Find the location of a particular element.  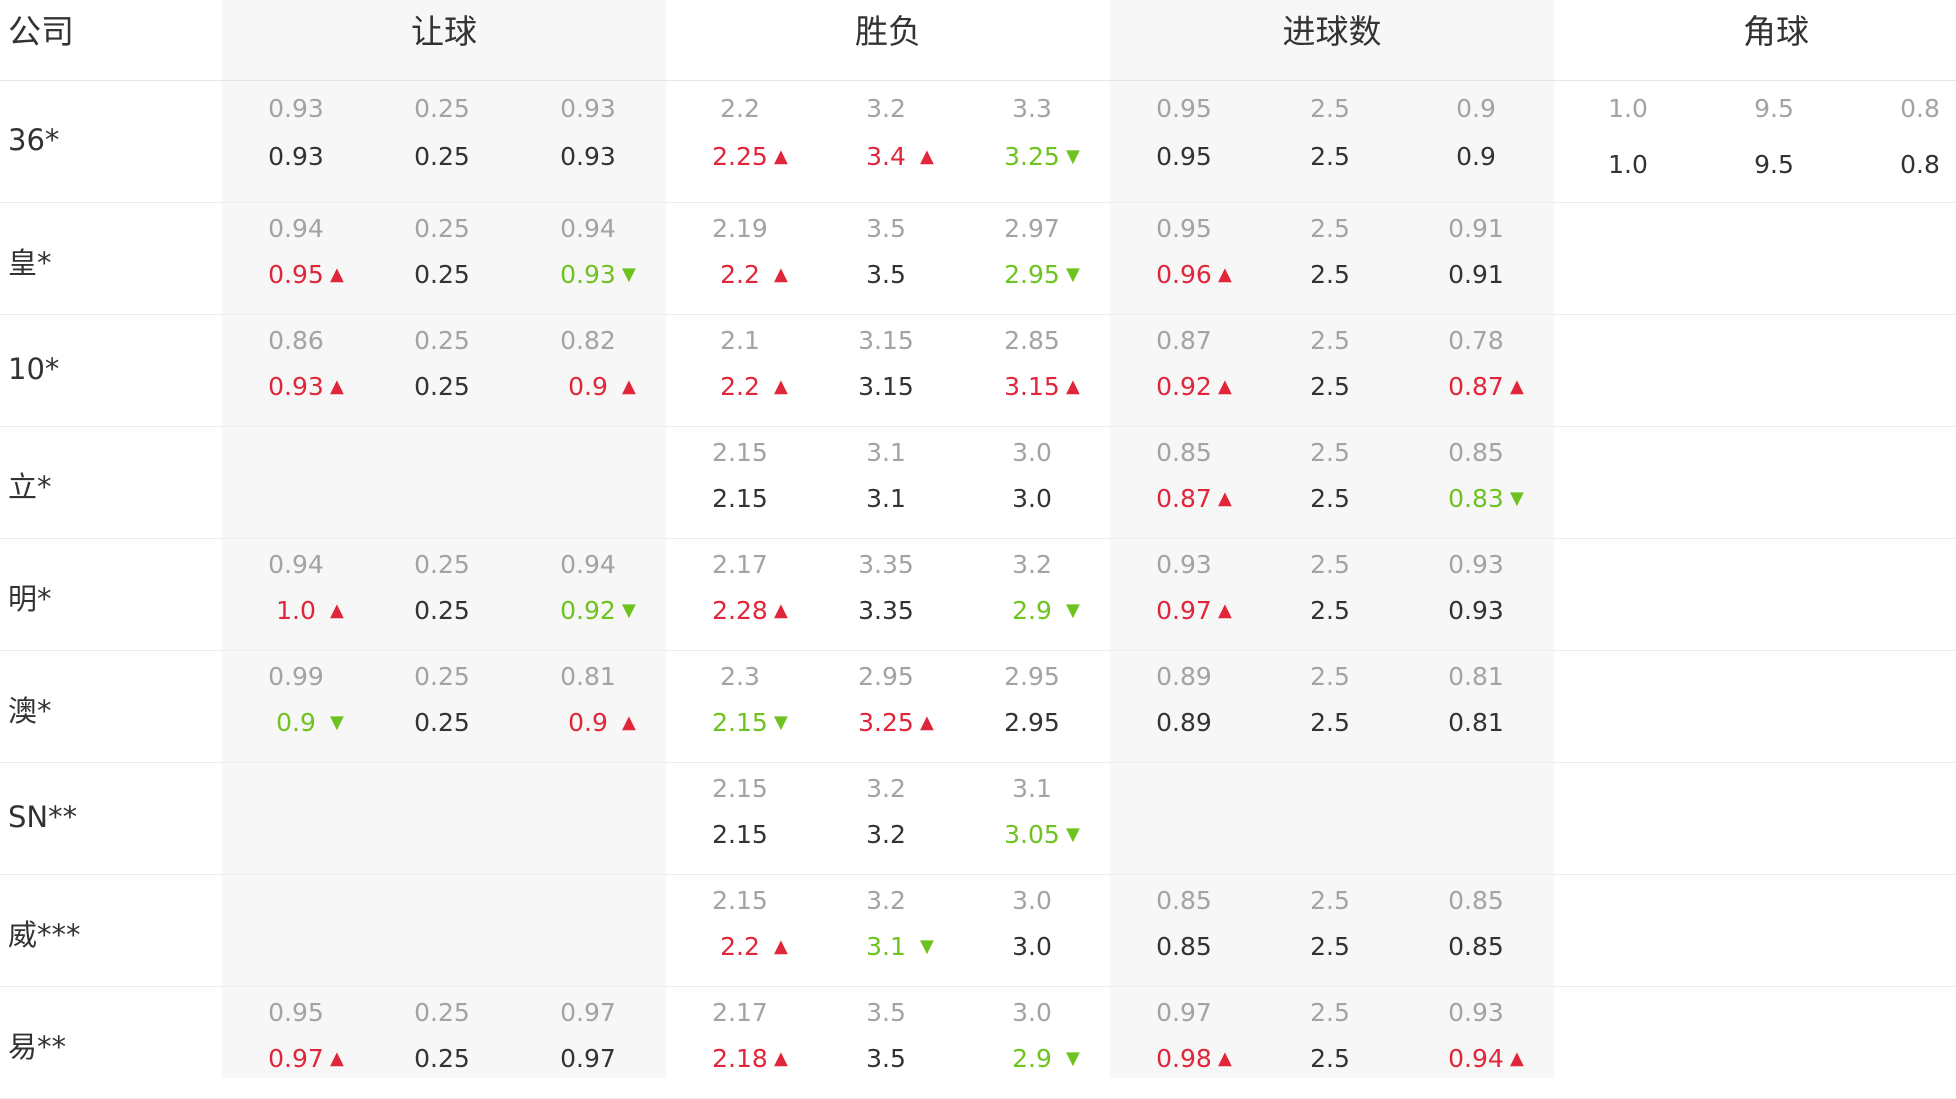

odds-value: 0.96 is located at coordinates (1184, 274).